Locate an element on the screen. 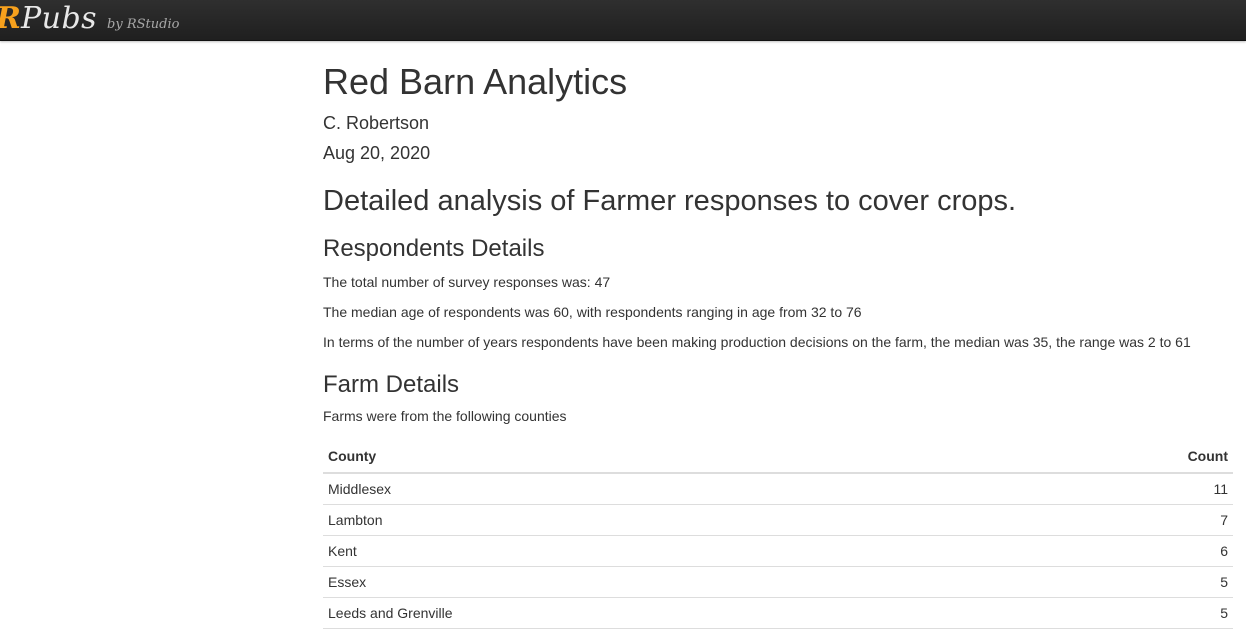 The height and width of the screenshot is (630, 1246). county-cell: Middlesex is located at coordinates (654, 489).